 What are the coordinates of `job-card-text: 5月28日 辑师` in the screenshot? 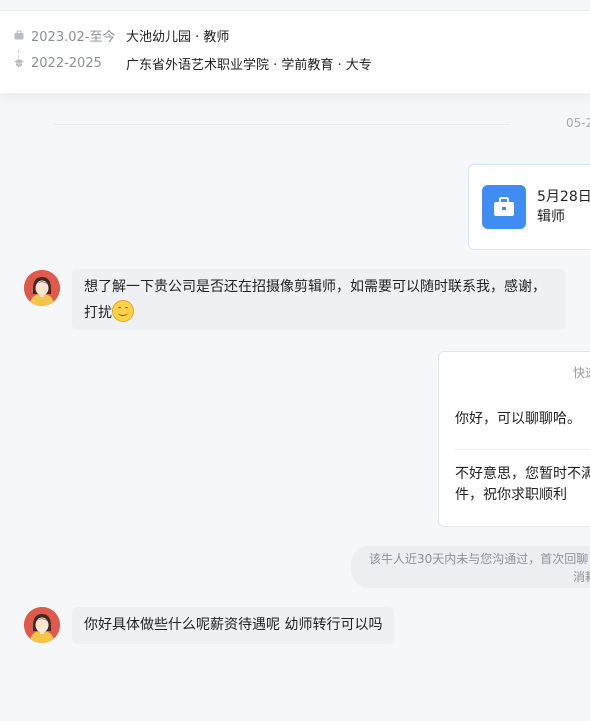 It's located at (563, 207).